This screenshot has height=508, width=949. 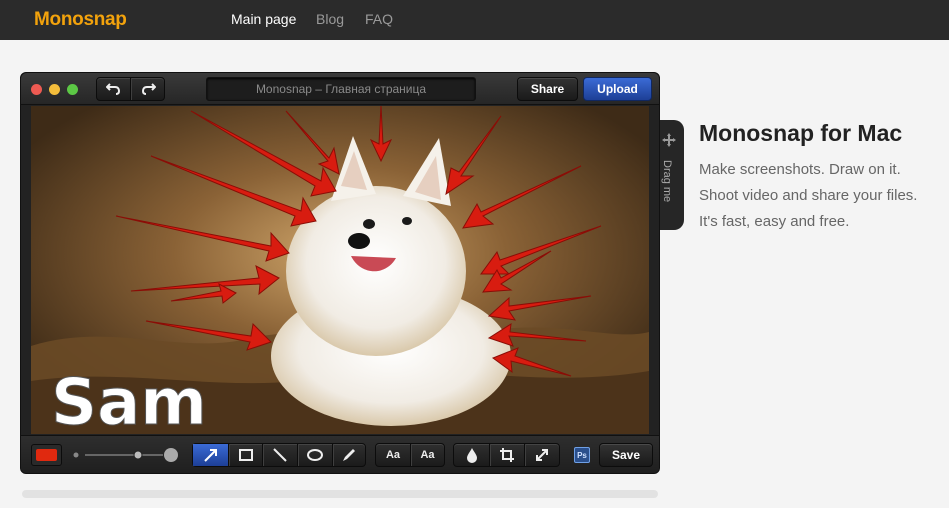 What do you see at coordinates (379, 19) in the screenshot?
I see `nav-link-faq: FAQ` at bounding box center [379, 19].